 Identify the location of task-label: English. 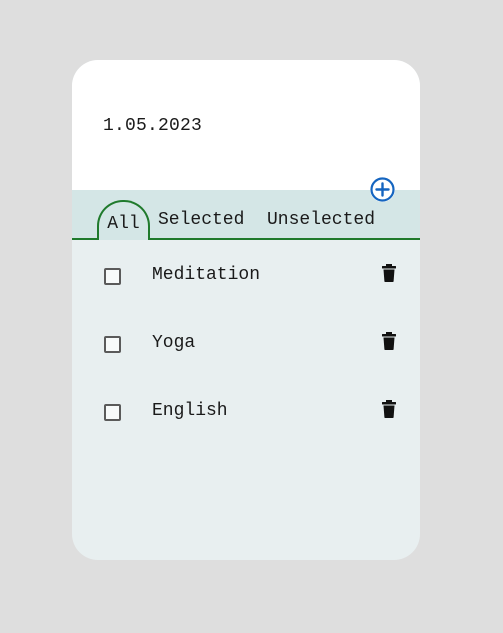
(190, 411).